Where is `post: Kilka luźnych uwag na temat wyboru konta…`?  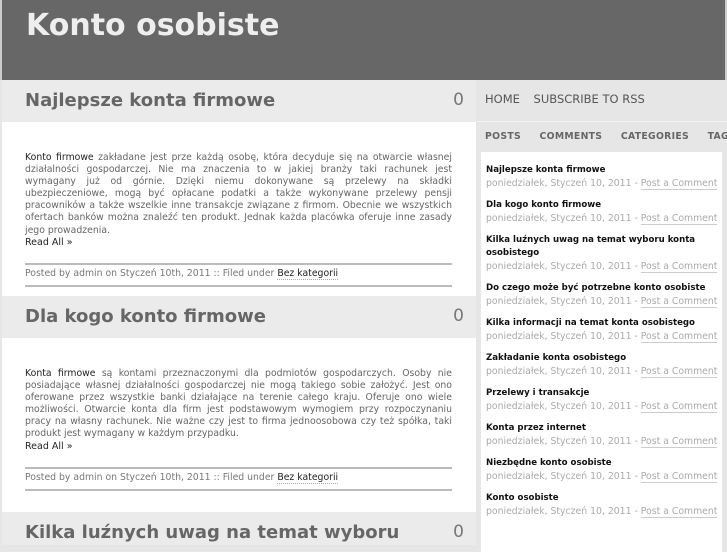
post: Kilka luźnych uwag na temat wyboru konta… is located at coordinates (239, 528).